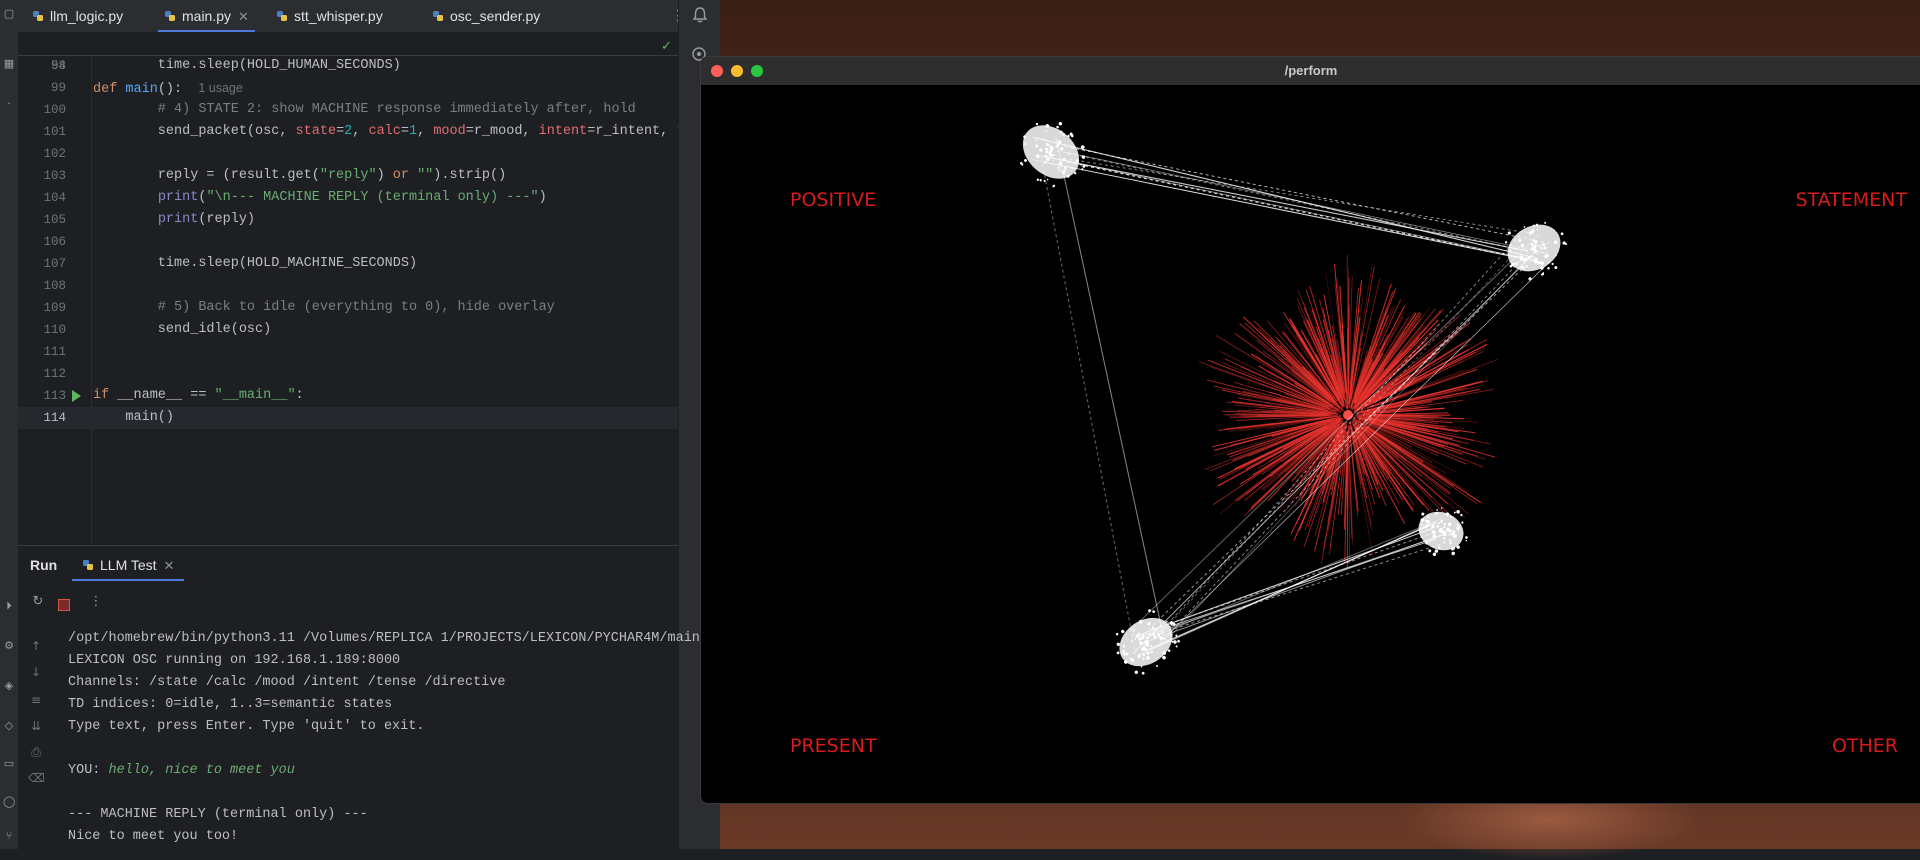 The image size is (1920, 860). Describe the element at coordinates (64, 605) in the screenshot. I see `stop-icon` at that location.